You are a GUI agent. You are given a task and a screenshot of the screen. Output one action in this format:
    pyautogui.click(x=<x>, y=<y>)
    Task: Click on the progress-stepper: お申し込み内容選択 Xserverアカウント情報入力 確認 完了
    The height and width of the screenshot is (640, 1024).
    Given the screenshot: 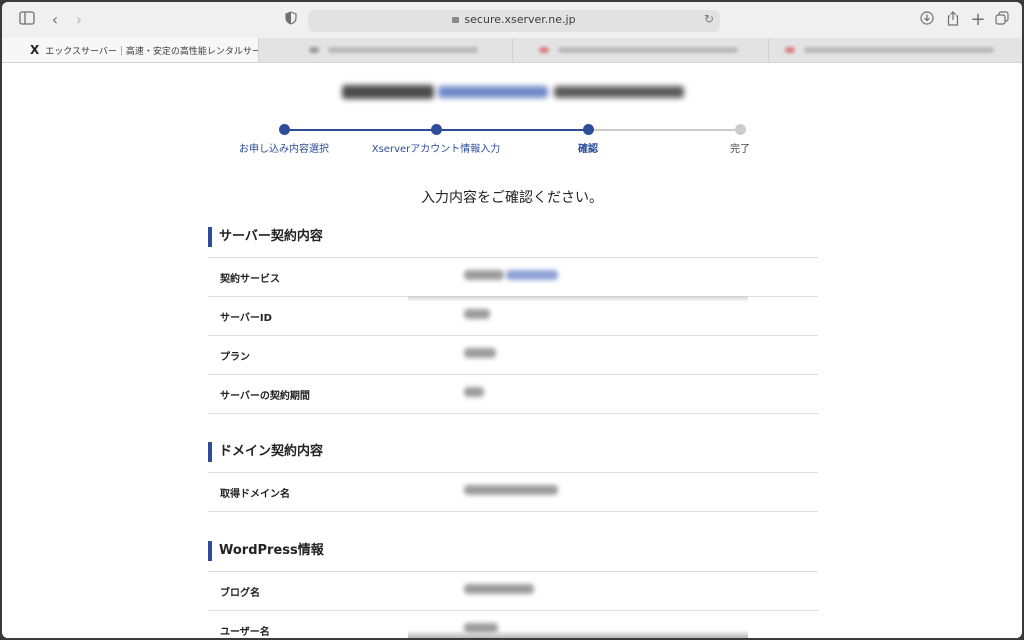 What is the action you would take?
    pyautogui.click(x=512, y=143)
    